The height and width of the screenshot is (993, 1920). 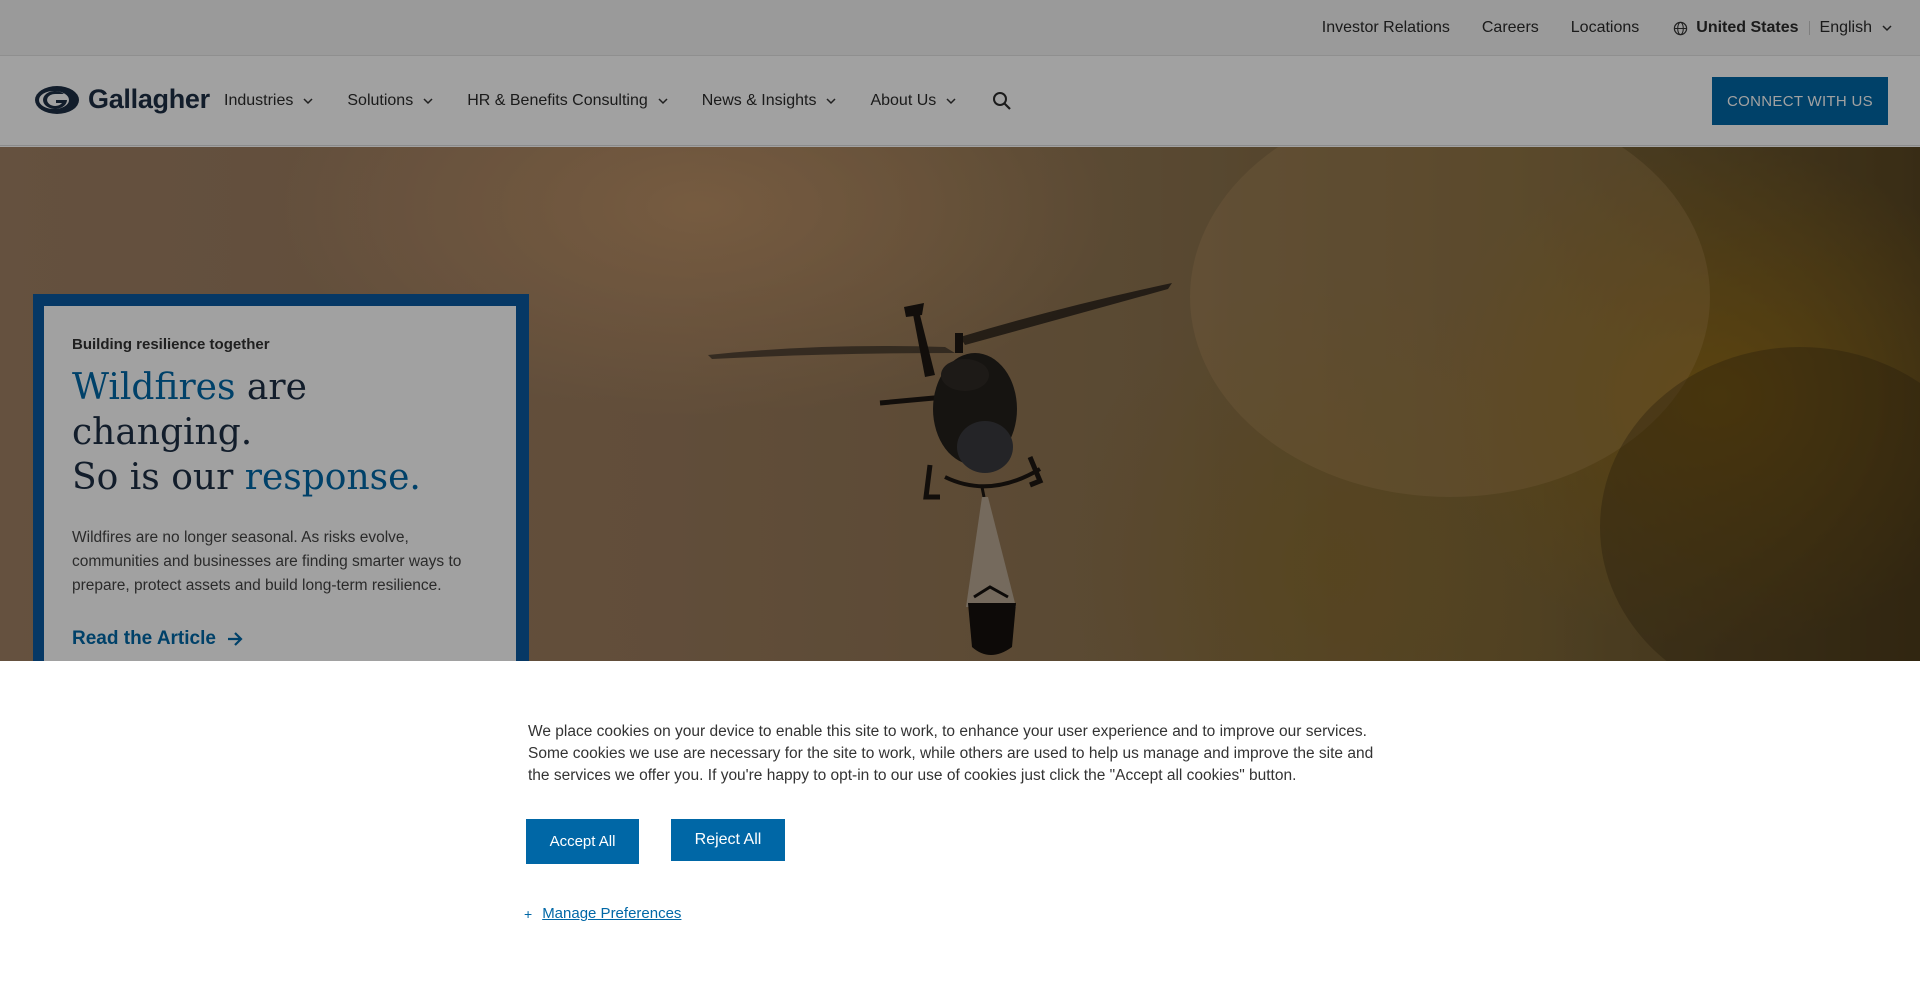 What do you see at coordinates (612, 913) in the screenshot?
I see `manage-preferences-label: Manage Preferences` at bounding box center [612, 913].